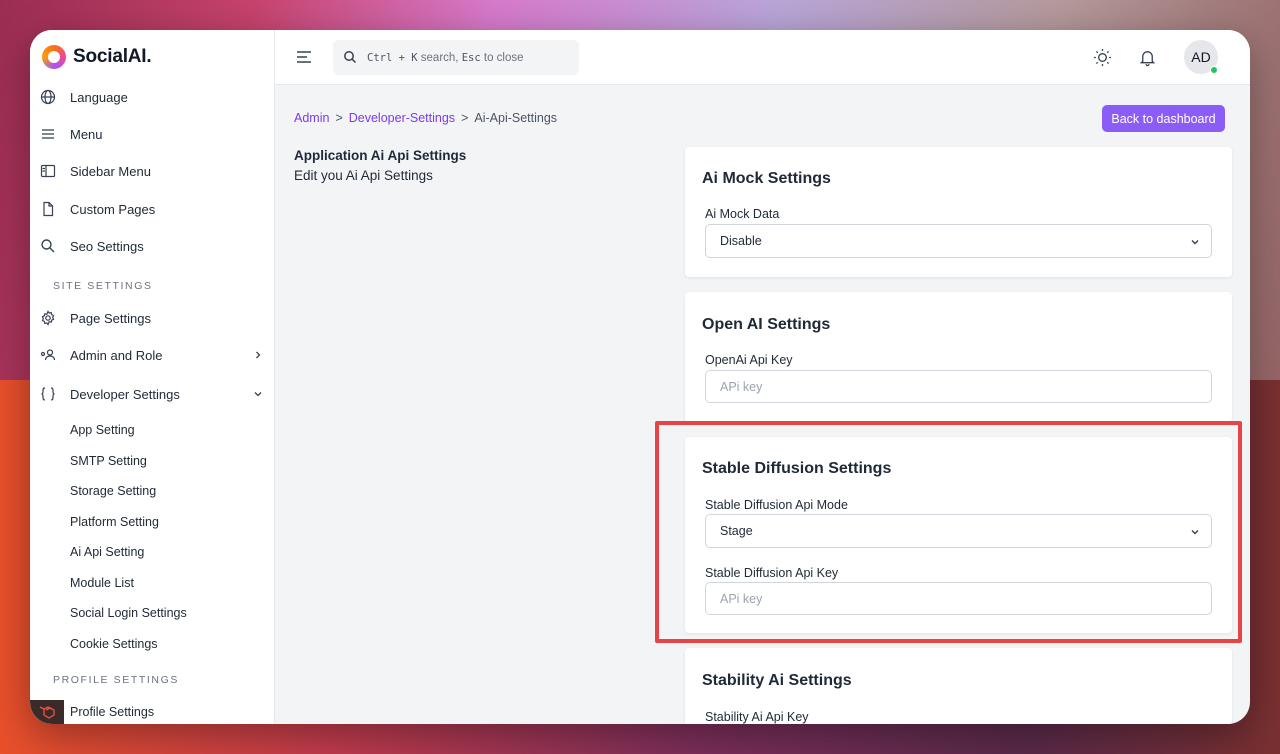 This screenshot has height=754, width=1280. Describe the element at coordinates (110, 171) in the screenshot. I see `sidebar-item-label: Sidebar Menu` at that location.